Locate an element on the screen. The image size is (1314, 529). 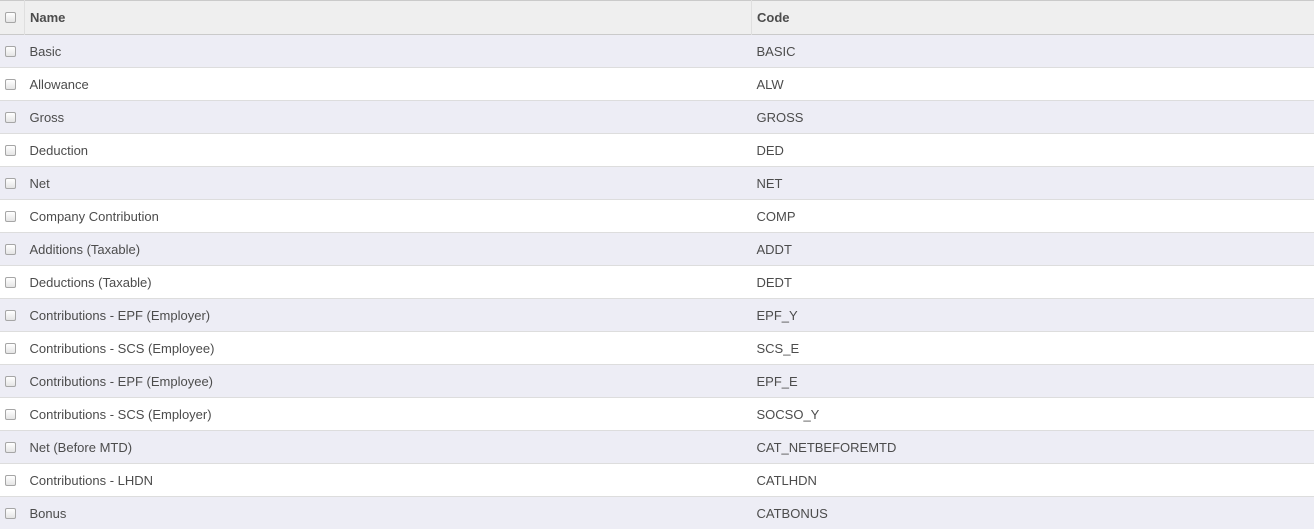
table-row: Net NET is located at coordinates (657, 183).